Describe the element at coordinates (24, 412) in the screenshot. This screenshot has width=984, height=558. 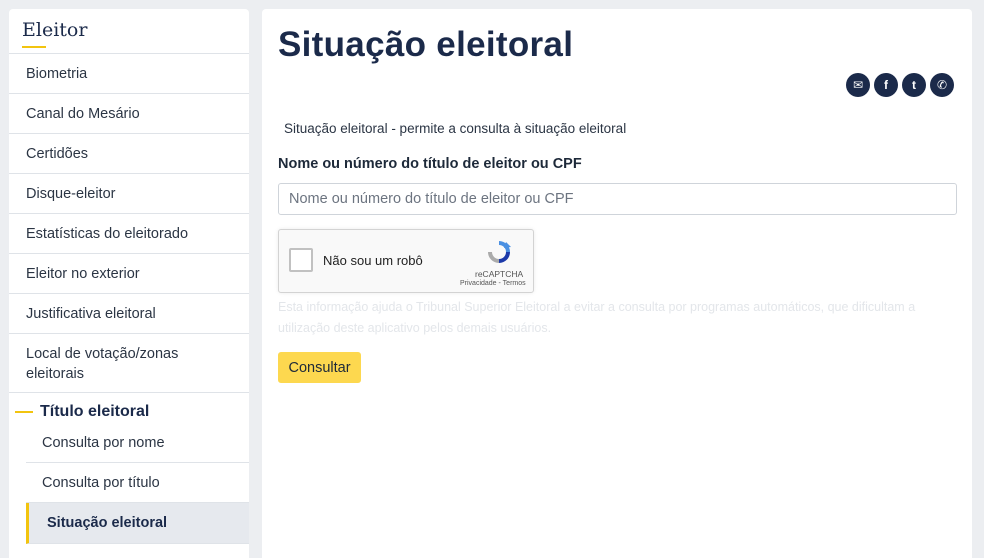
I see `group-dash` at that location.